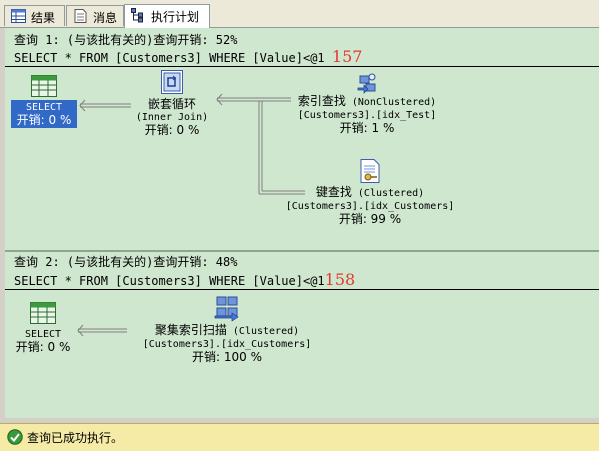 The image size is (599, 451). What do you see at coordinates (43, 347) in the screenshot?
I see `query-2-select-cost: 开销: 0 %` at bounding box center [43, 347].